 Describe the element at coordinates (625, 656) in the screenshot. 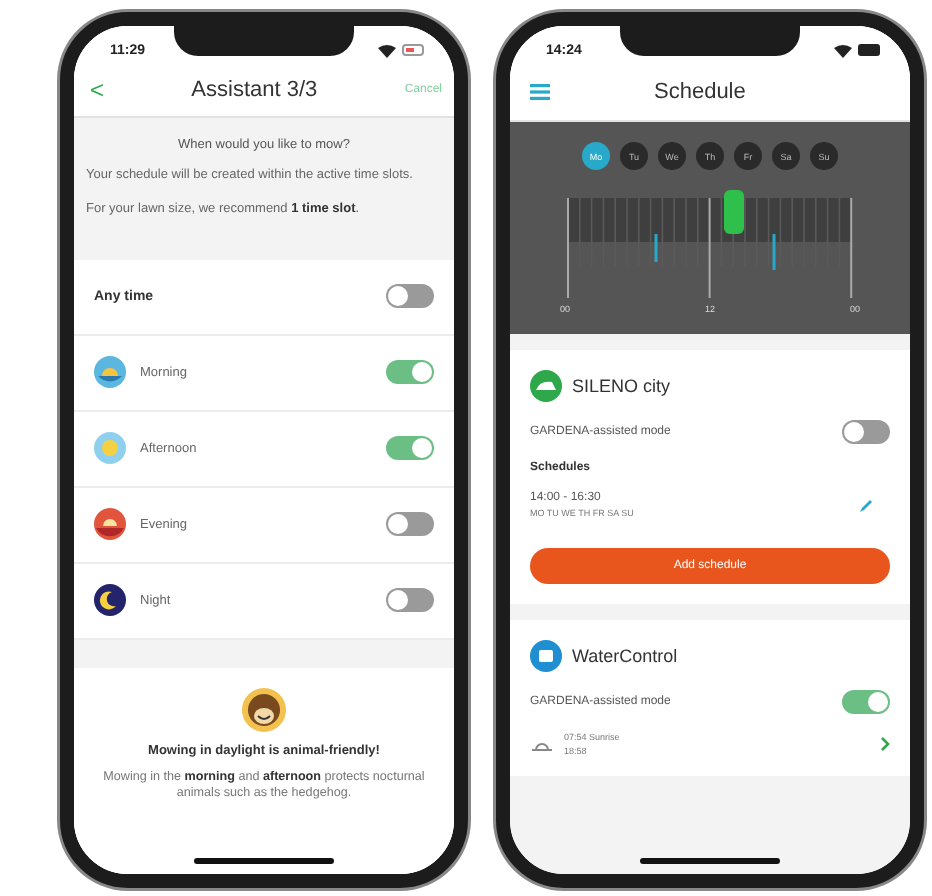

I see `device-name: WaterControl` at that location.